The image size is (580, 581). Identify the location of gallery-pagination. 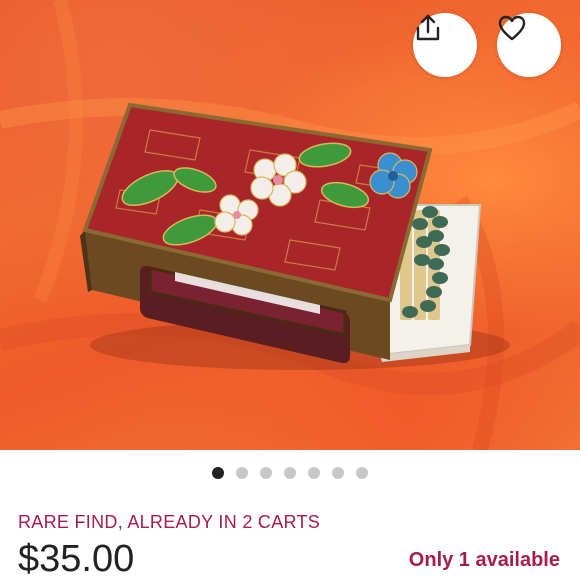
(290, 473).